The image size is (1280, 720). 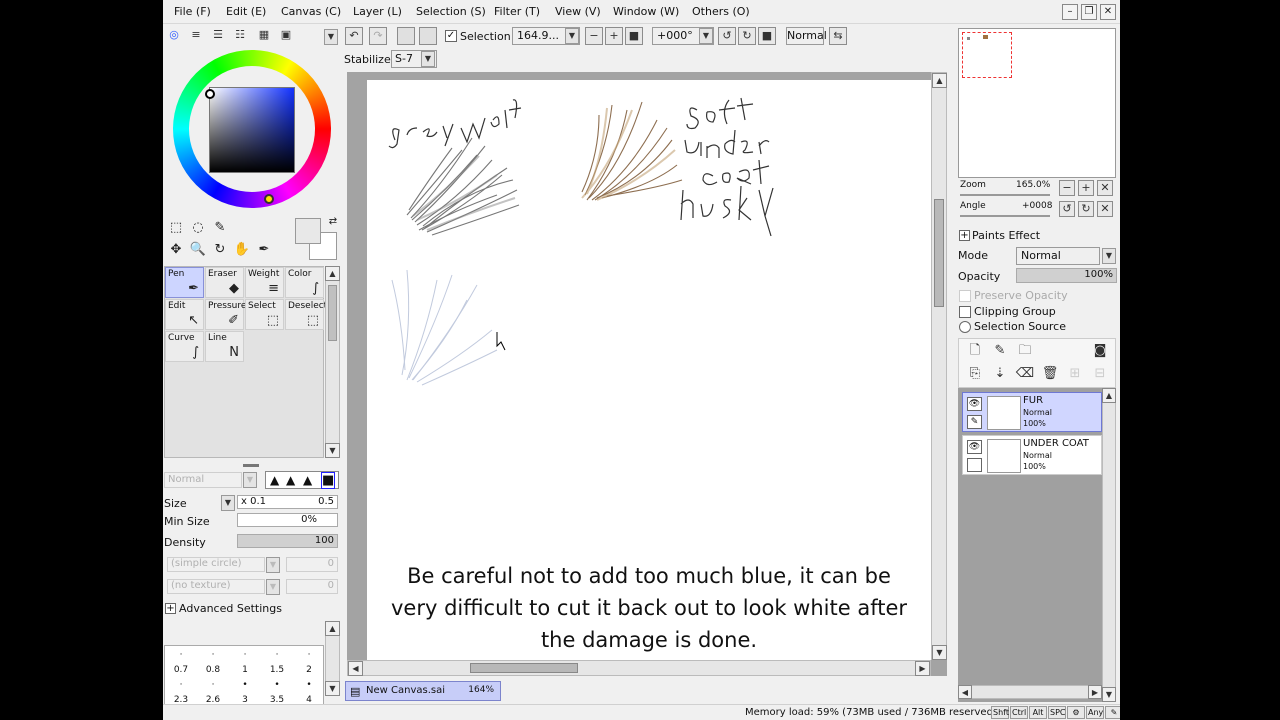 I want to click on layer-row-fur: 👁 ✎ FUR Normal 100%, so click(x=1032, y=412).